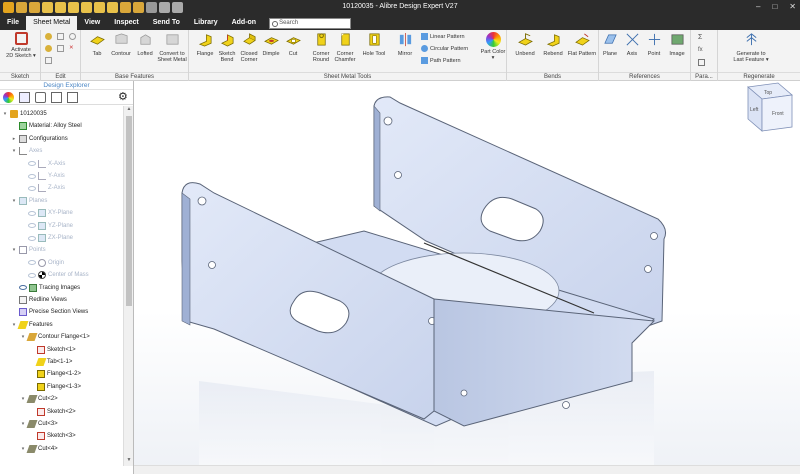  Describe the element at coordinates (8, 97) in the screenshot. I see `color-wheel-icon` at that location.